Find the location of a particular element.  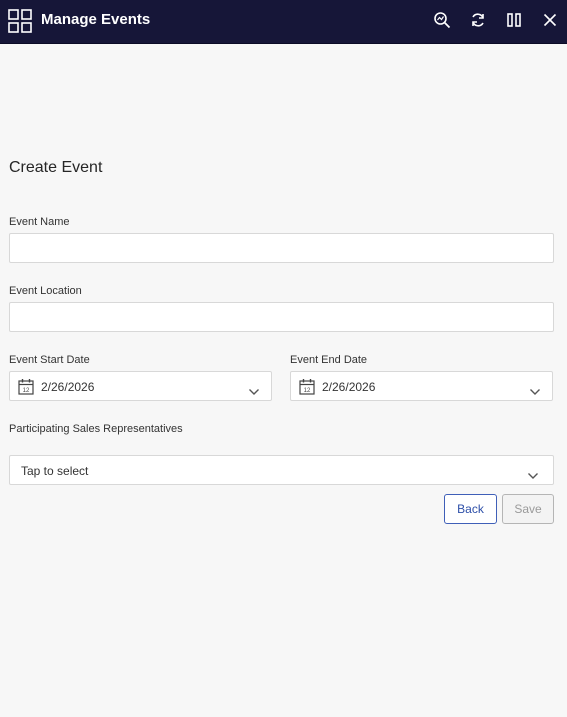

back-button: Back is located at coordinates (470, 509).